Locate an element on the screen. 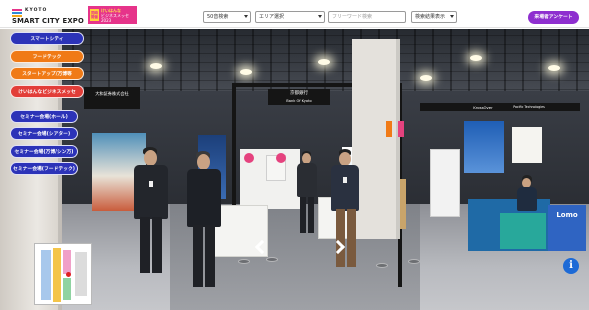  booth-sign-kyoto-bank: 京都銀行 is located at coordinates (299, 93).